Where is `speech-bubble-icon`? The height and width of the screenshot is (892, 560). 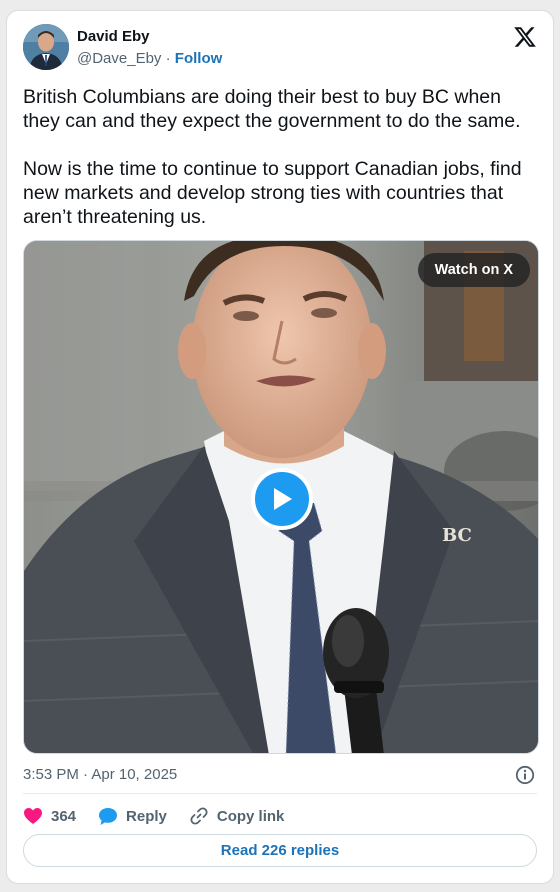 speech-bubble-icon is located at coordinates (108, 816).